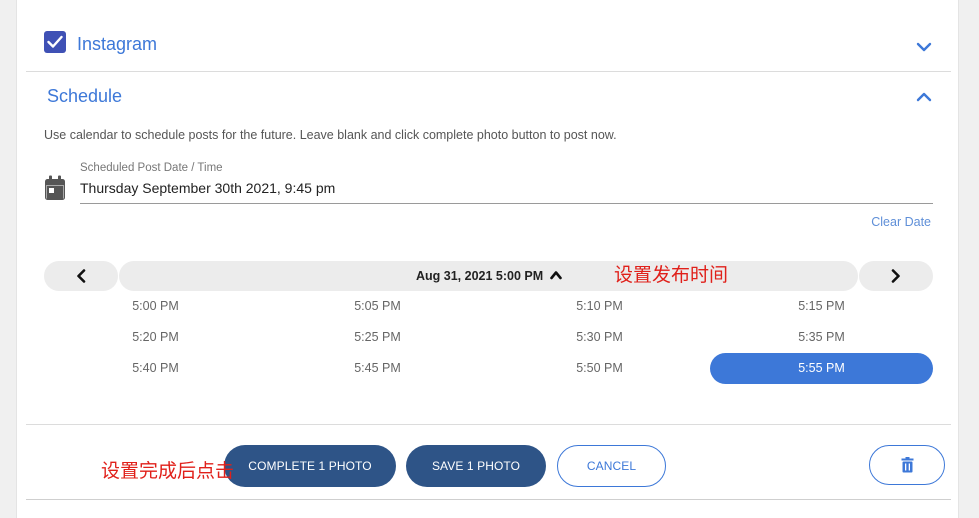 The image size is (979, 518). What do you see at coordinates (556, 275) in the screenshot?
I see `caret-up-icon` at bounding box center [556, 275].